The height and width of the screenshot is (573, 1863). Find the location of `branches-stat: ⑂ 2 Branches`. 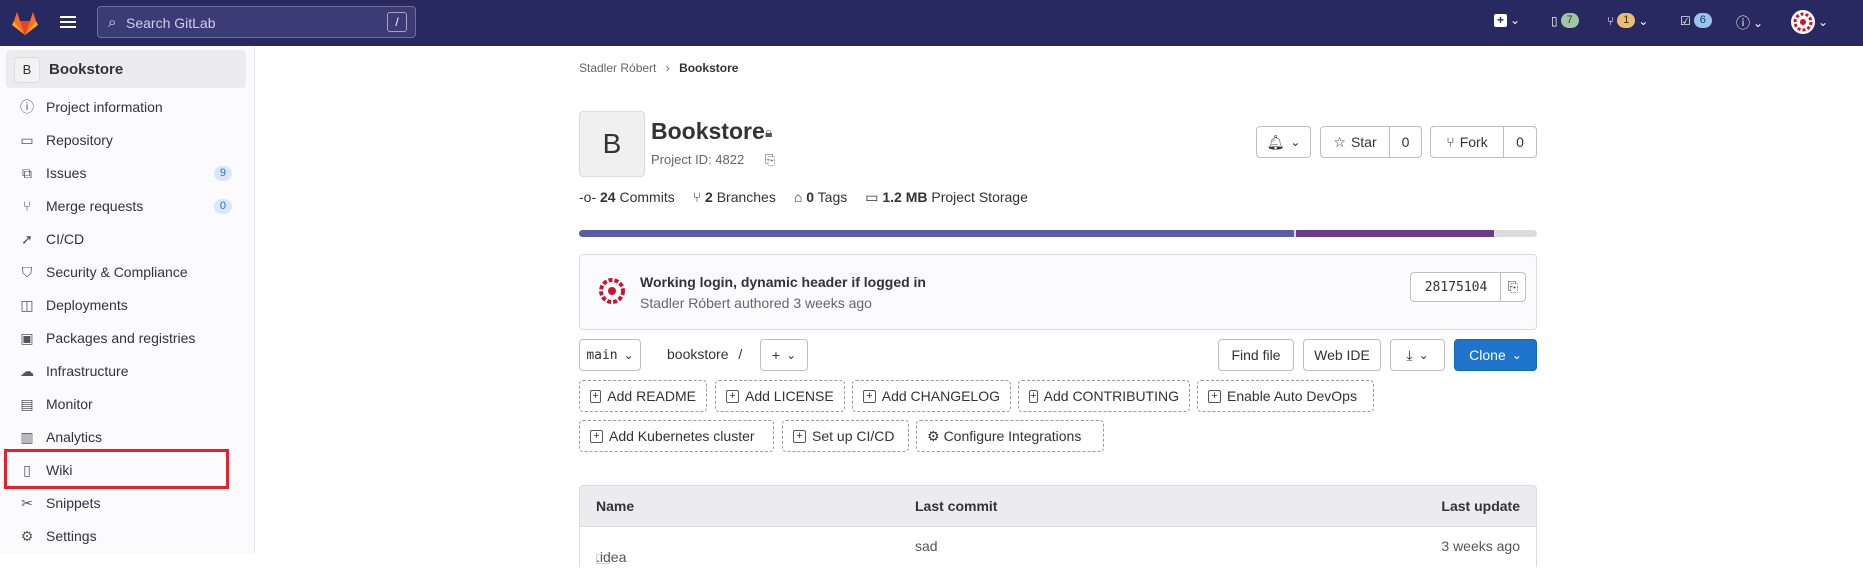

branches-stat: ⑂ 2 Branches is located at coordinates (734, 197).